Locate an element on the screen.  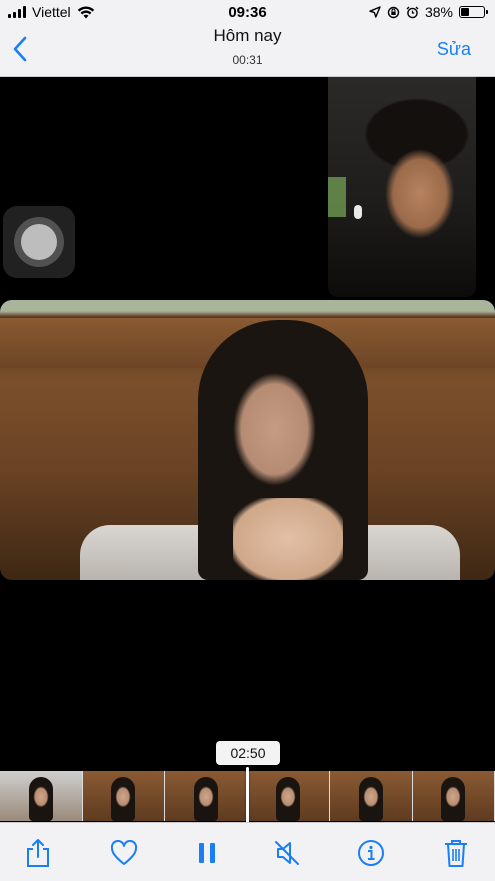
top-bar: Viettel 09:36 38% is located at coordinates (247, 38).